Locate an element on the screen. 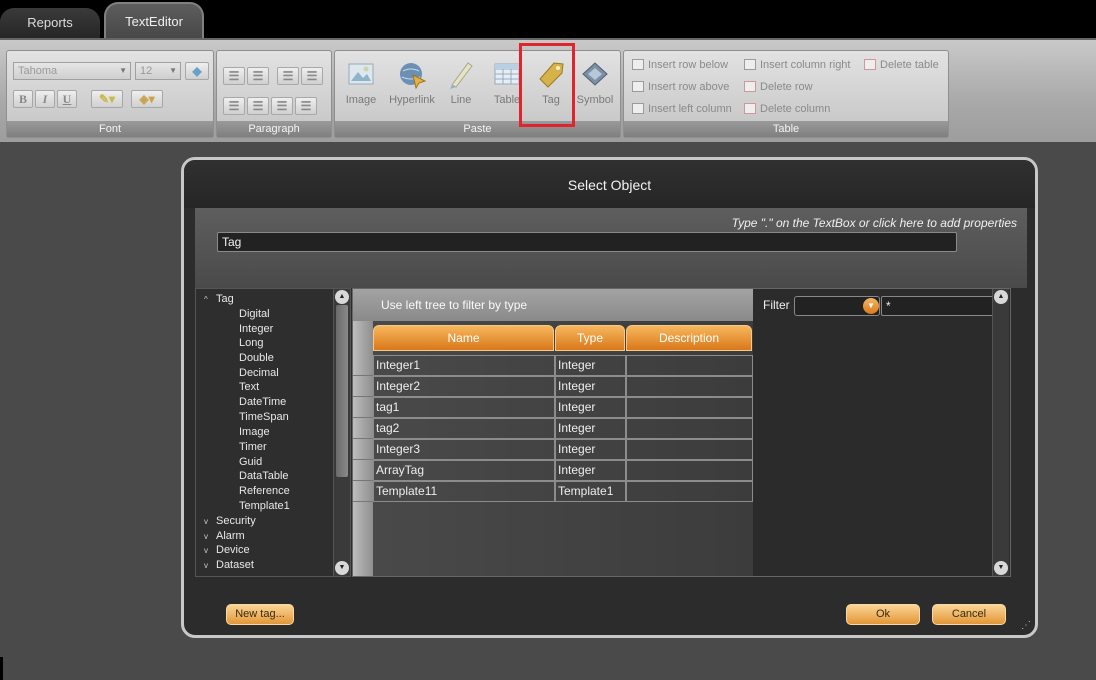 The width and height of the screenshot is (1096, 680). cell-name: Integer2 is located at coordinates (464, 386).